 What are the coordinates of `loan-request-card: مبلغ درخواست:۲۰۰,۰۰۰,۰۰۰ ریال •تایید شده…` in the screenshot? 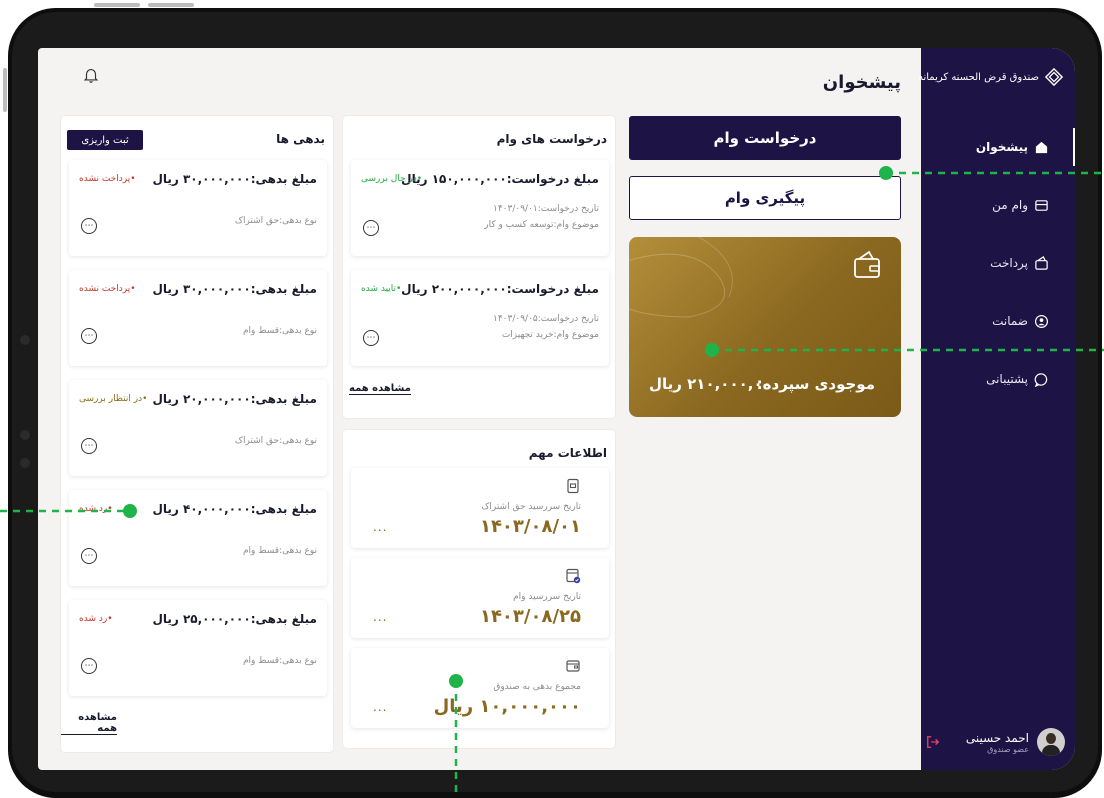 It's located at (480, 318).